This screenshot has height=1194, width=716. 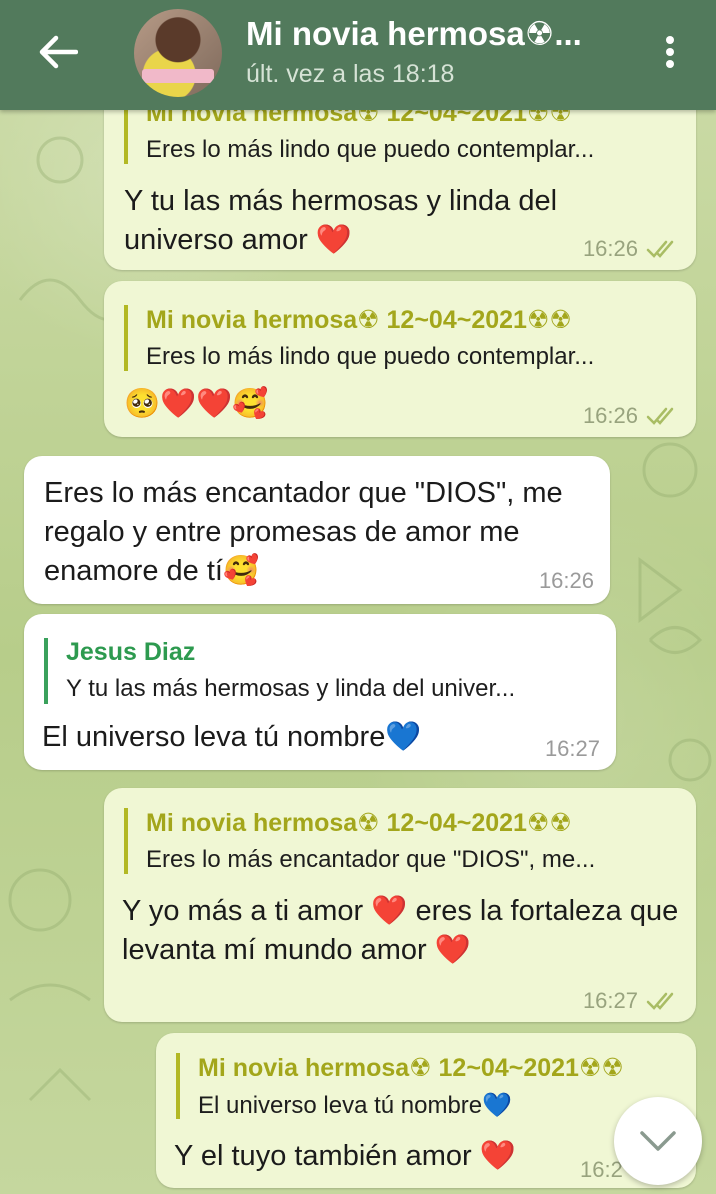 I want to click on contact-avatar, so click(x=178, y=53).